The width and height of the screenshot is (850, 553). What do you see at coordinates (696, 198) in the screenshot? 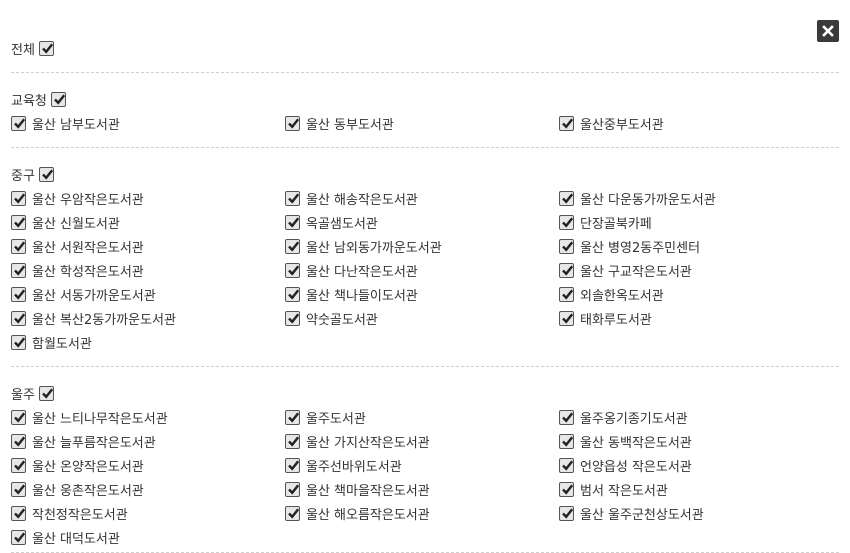
I see `library-option: 울산 다운동가까운도서관` at bounding box center [696, 198].